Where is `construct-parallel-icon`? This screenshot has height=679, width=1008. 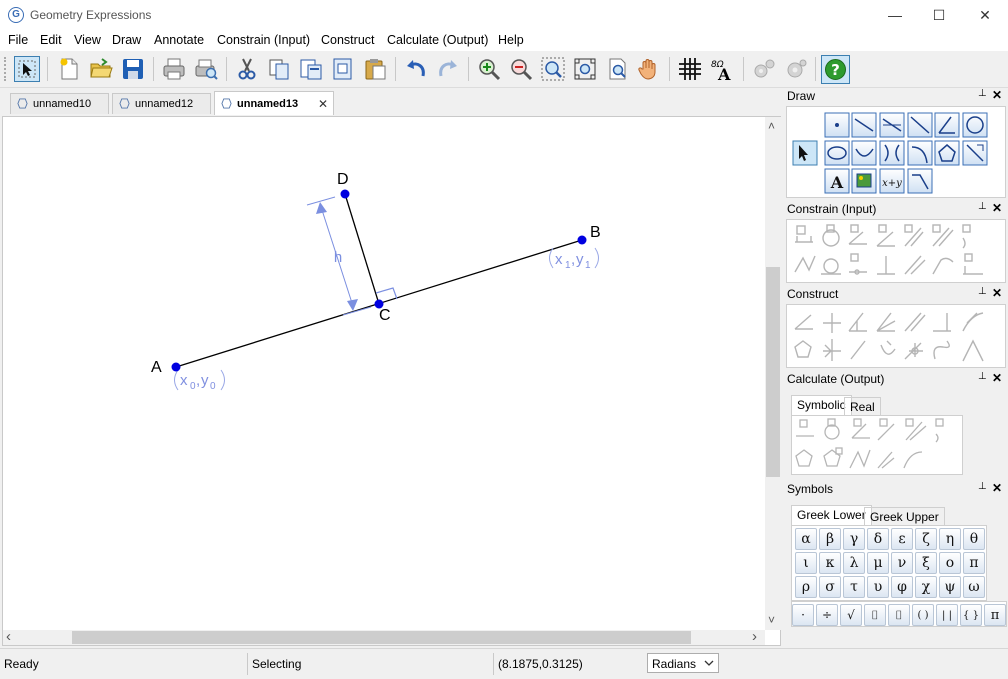 construct-parallel-icon is located at coordinates (915, 322).